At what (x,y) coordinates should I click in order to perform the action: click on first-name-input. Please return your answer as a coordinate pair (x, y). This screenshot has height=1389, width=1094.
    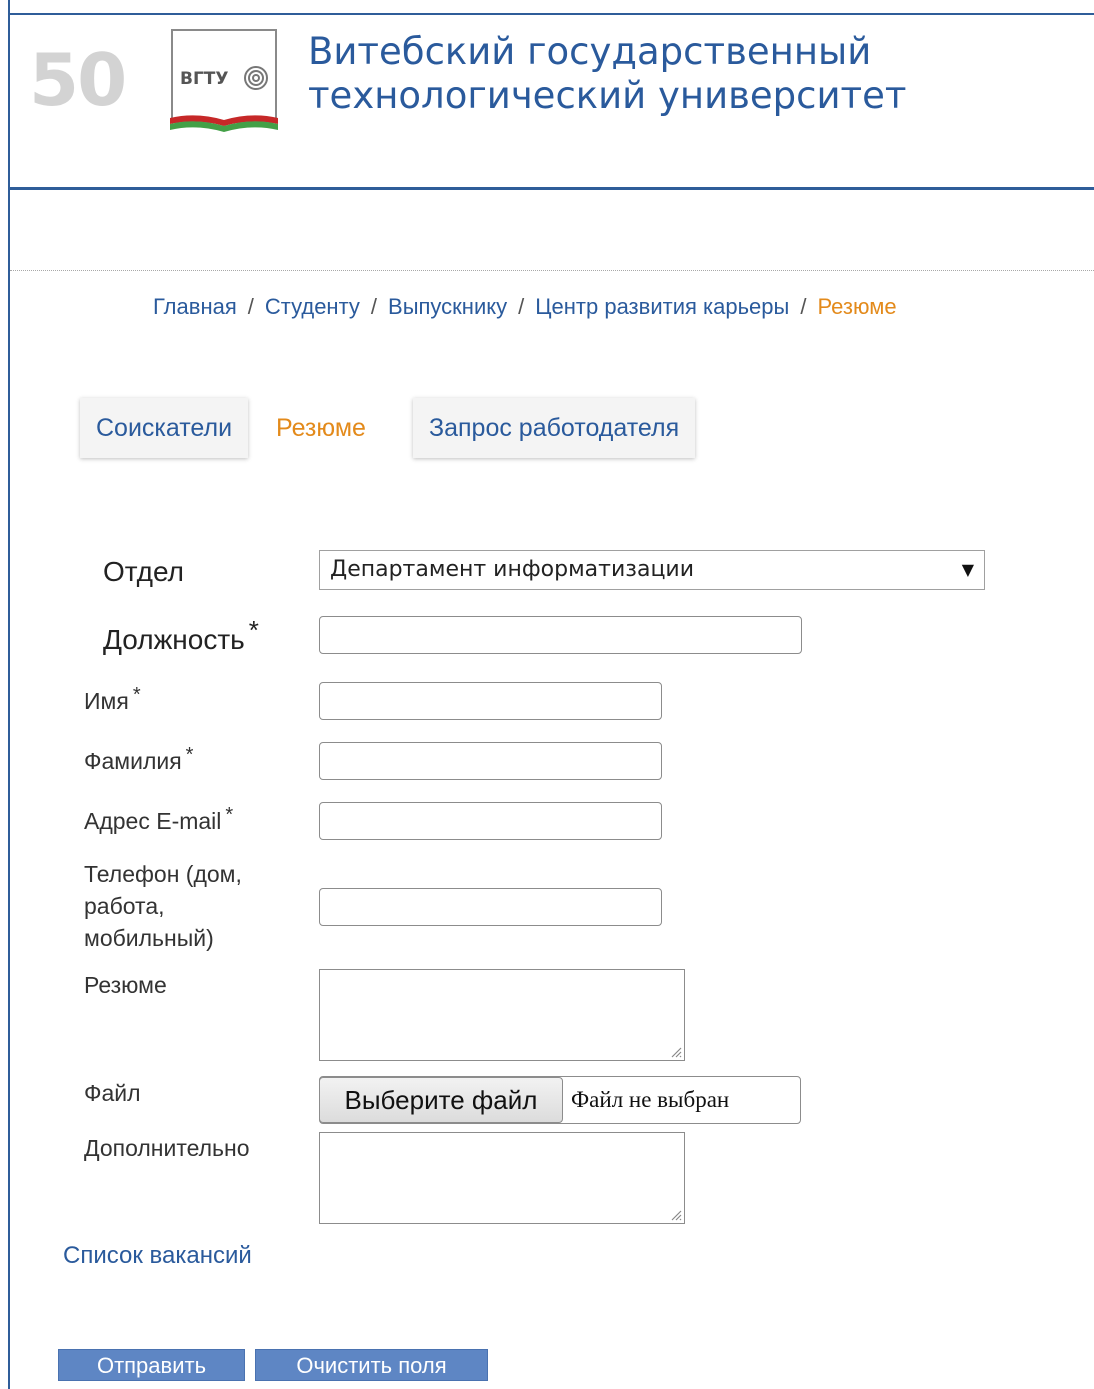
    Looking at the image, I should click on (490, 701).